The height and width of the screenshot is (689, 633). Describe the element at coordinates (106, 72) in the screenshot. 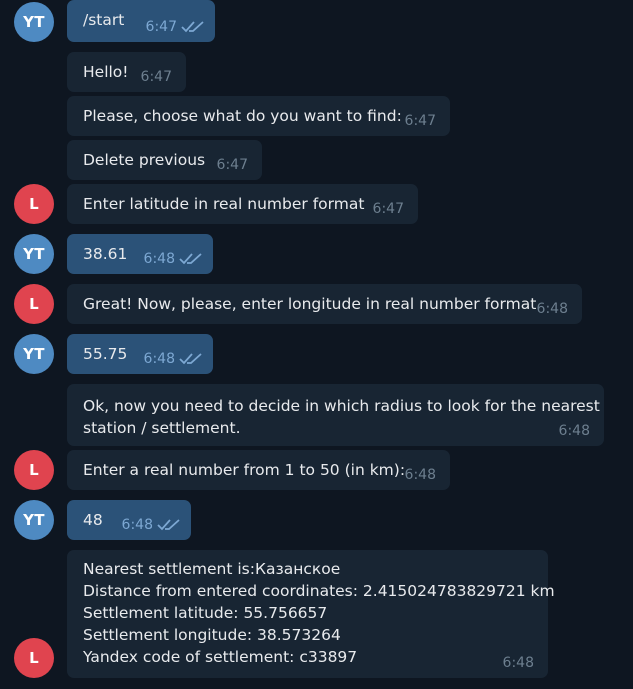

I see `message-text: Hello!` at that location.